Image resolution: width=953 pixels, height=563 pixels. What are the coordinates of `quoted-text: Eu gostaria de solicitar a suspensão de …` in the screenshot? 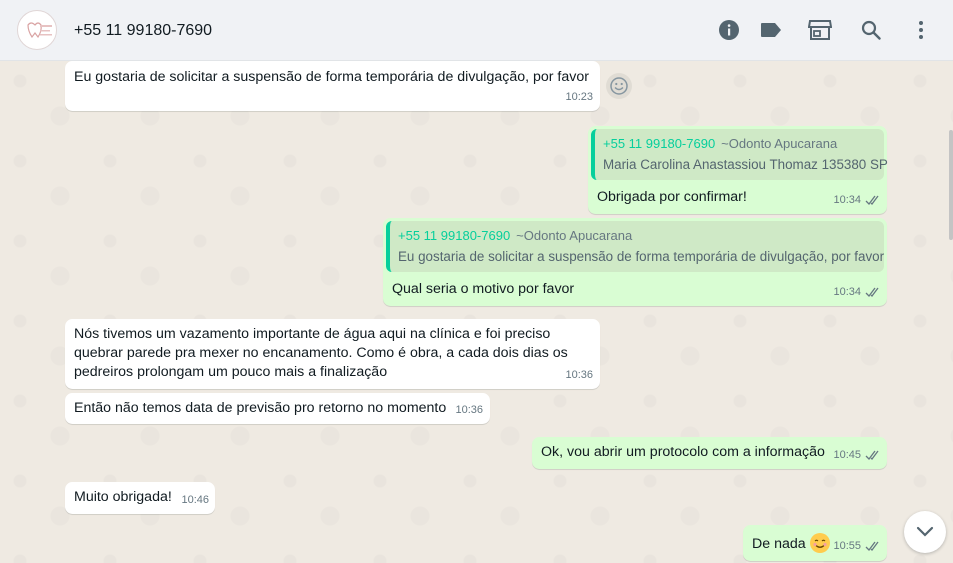 It's located at (641, 256).